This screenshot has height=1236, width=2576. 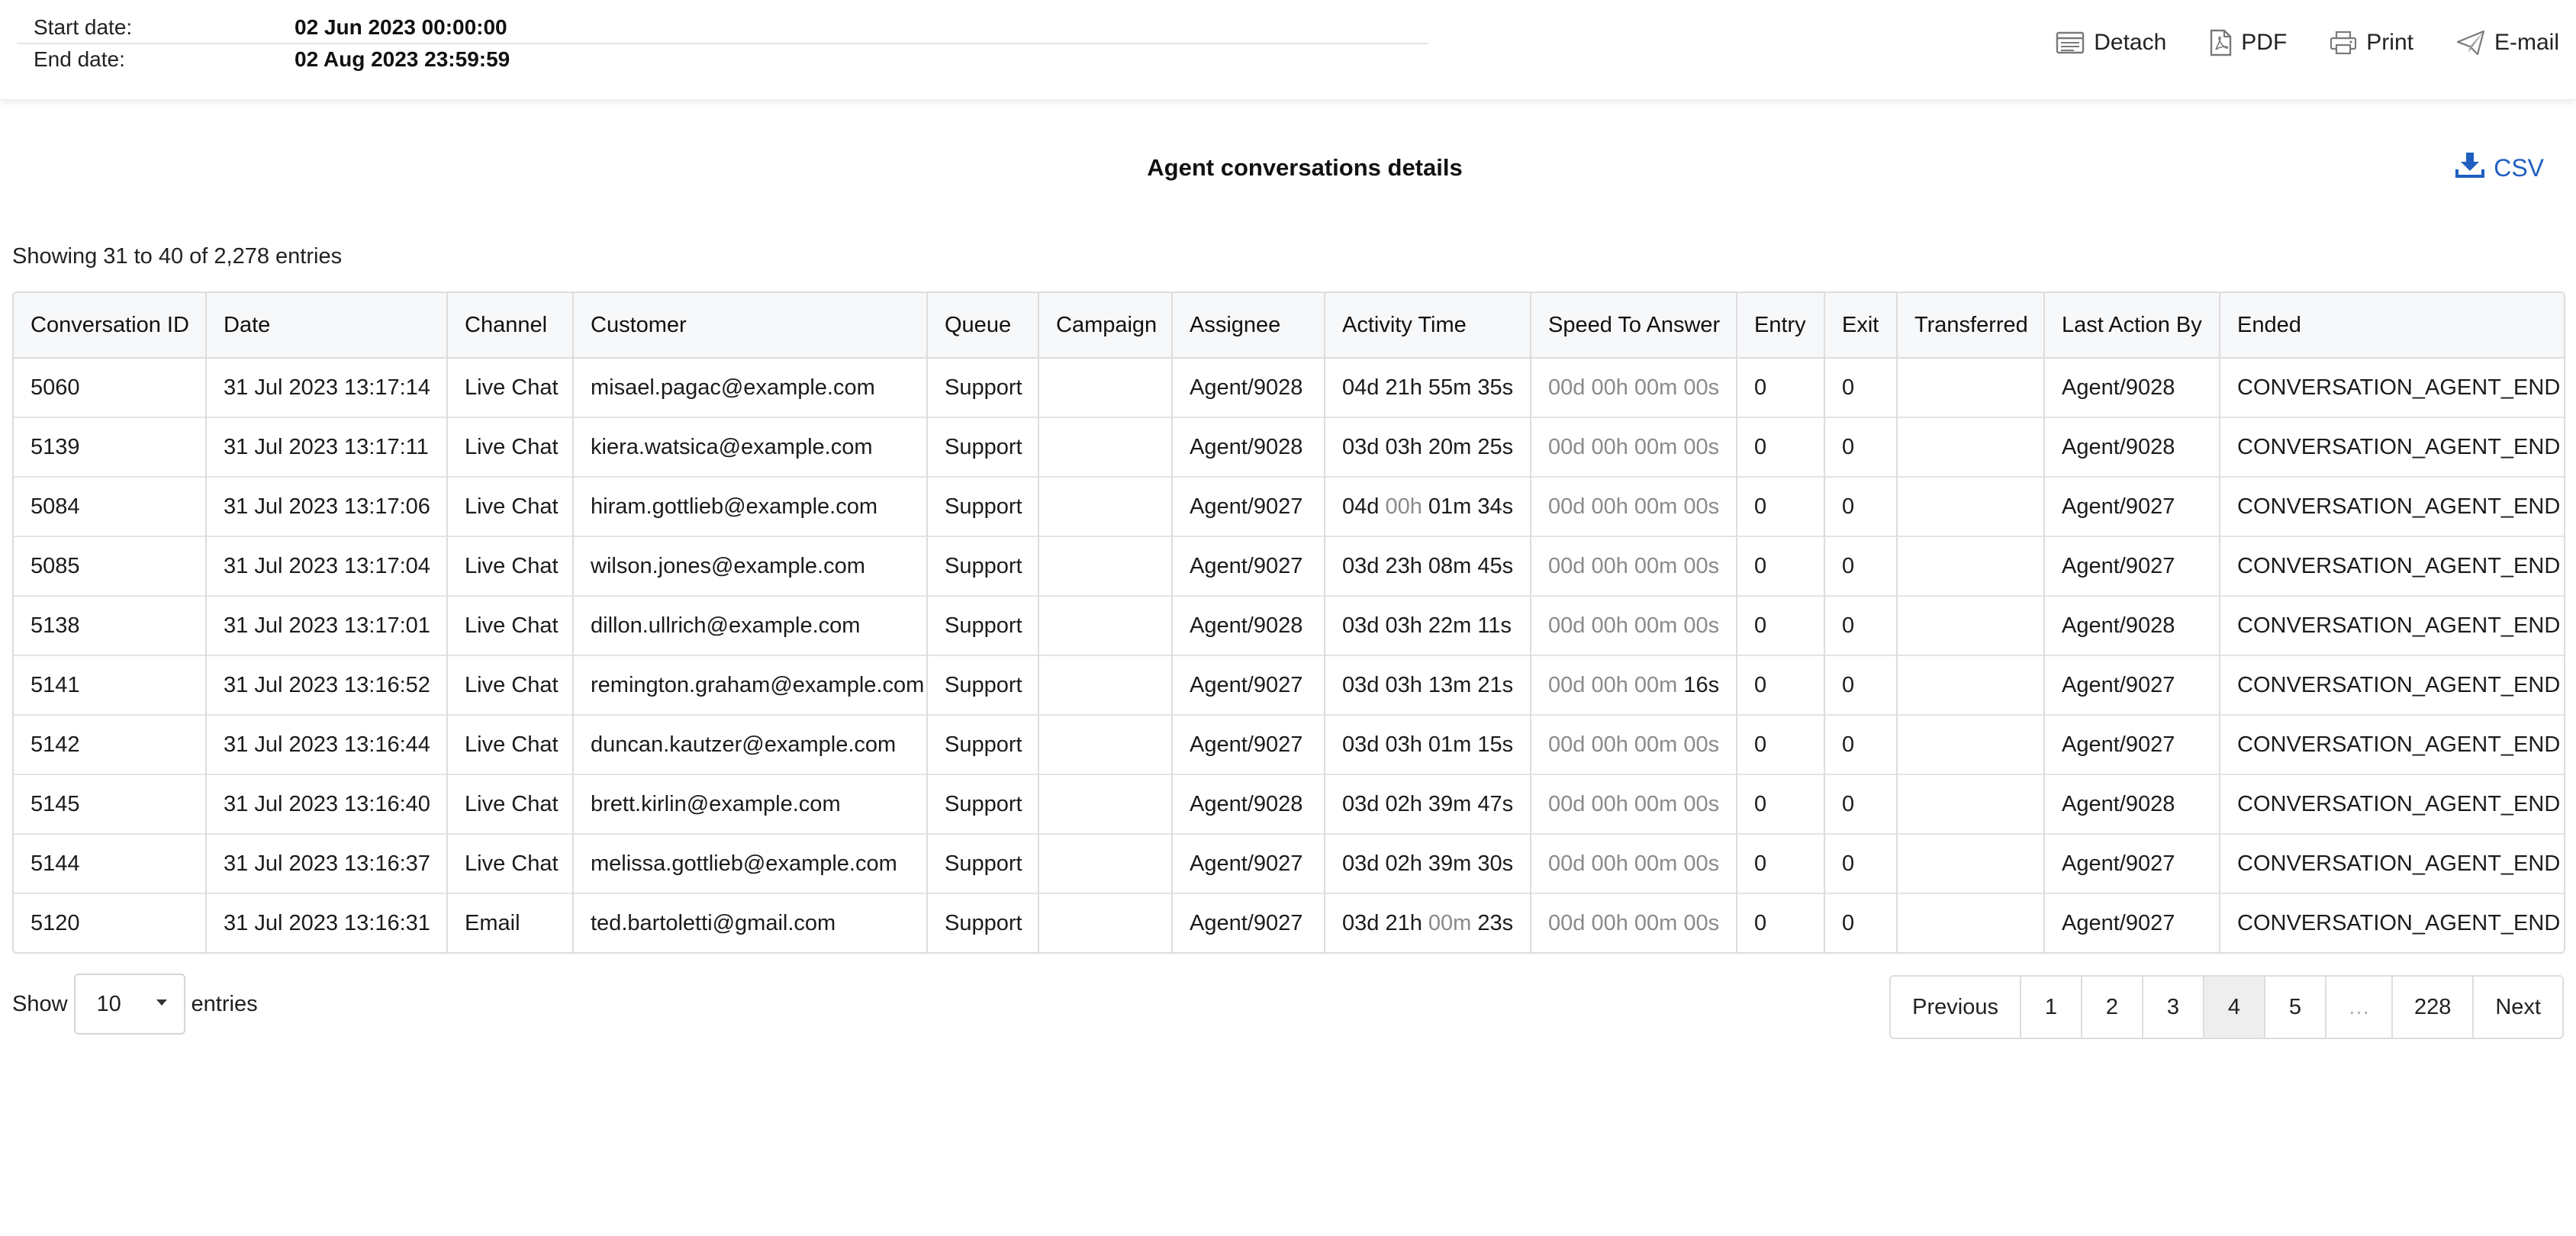 What do you see at coordinates (1780, 923) in the screenshot?
I see `cell-entry: 0` at bounding box center [1780, 923].